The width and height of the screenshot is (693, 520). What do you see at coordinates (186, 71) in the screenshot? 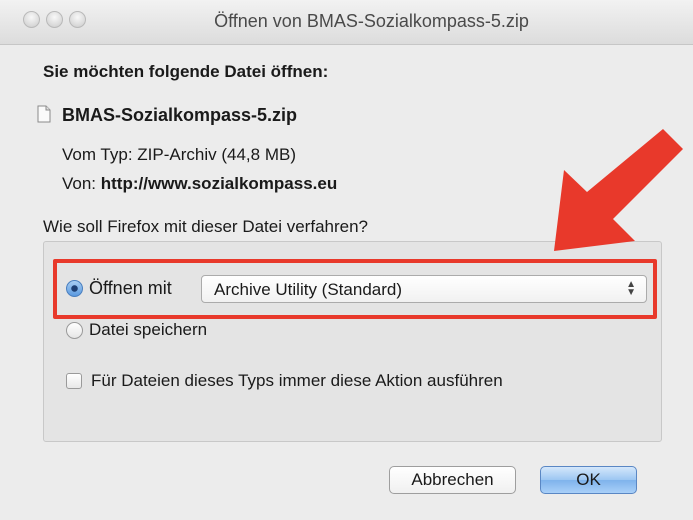
I see `dialog-prompt: Sie möchten folgende Datei öffnen:` at bounding box center [186, 71].